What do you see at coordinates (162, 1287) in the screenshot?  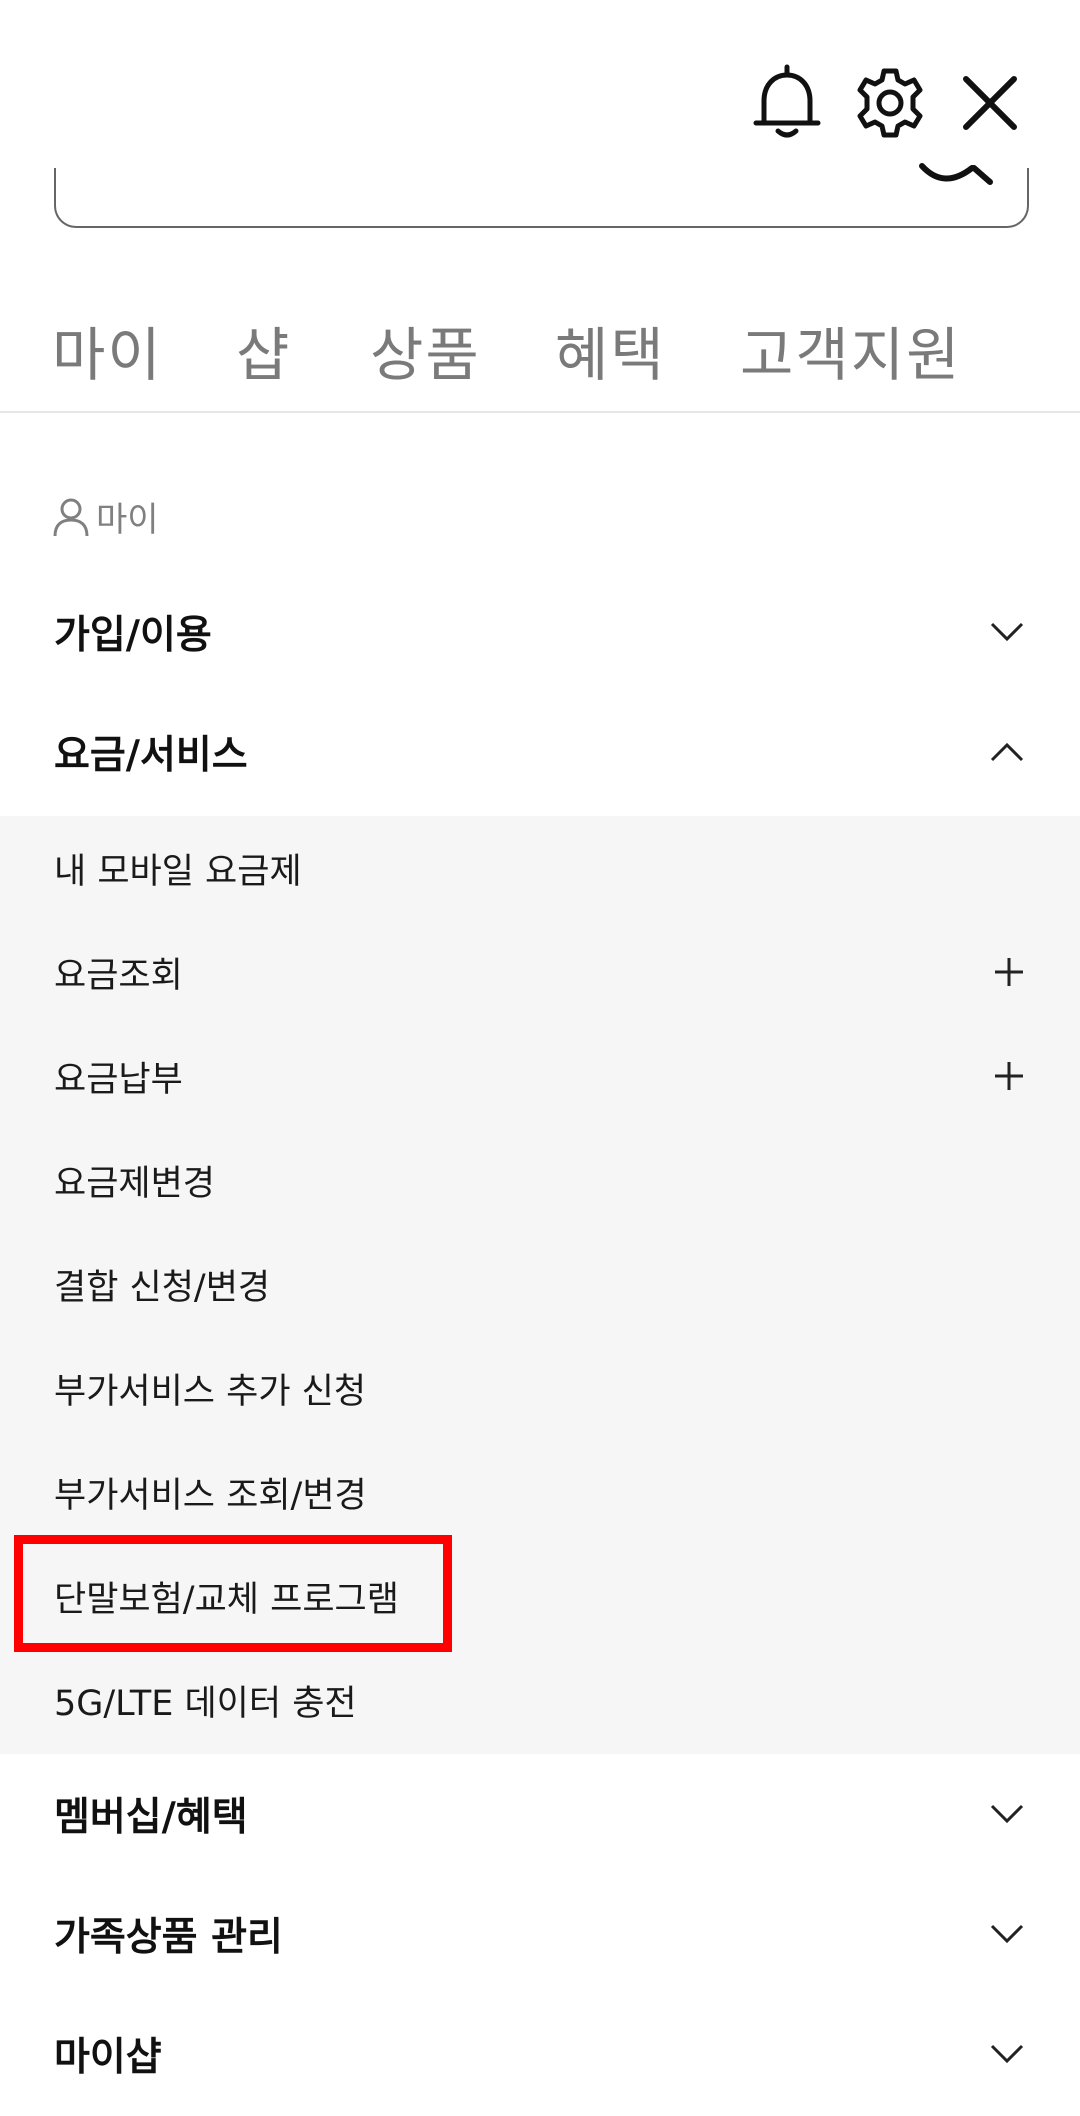 I see `submenu-item-label: 결합 신청/변경` at bounding box center [162, 1287].